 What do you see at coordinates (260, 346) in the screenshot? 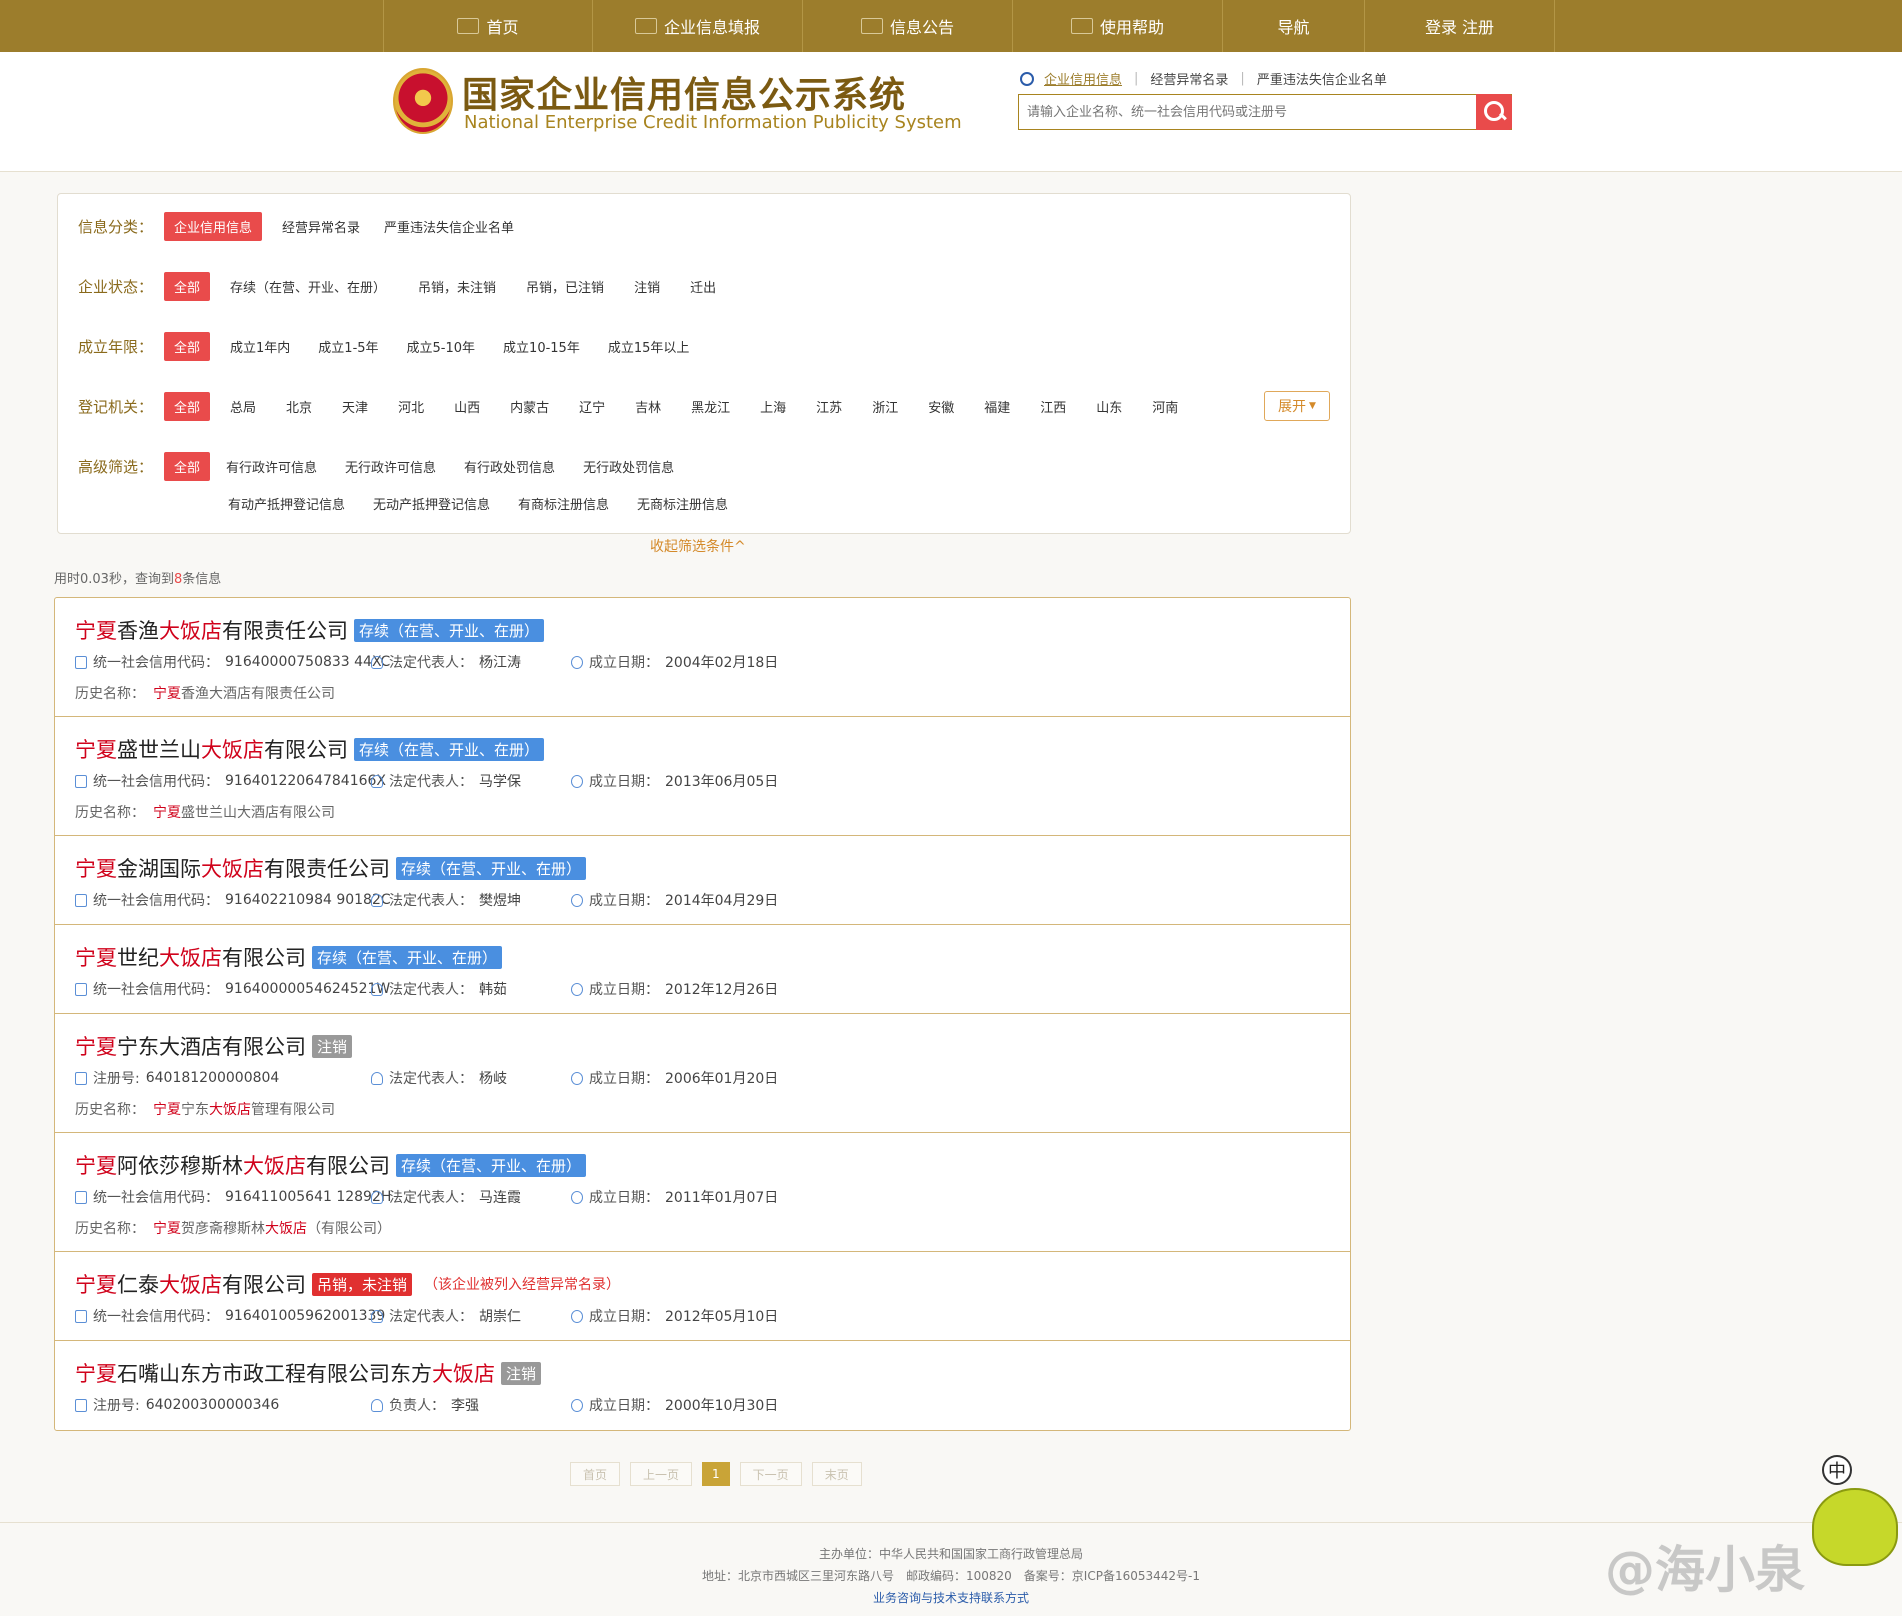
I see `filter-option: 成立1年内` at bounding box center [260, 346].